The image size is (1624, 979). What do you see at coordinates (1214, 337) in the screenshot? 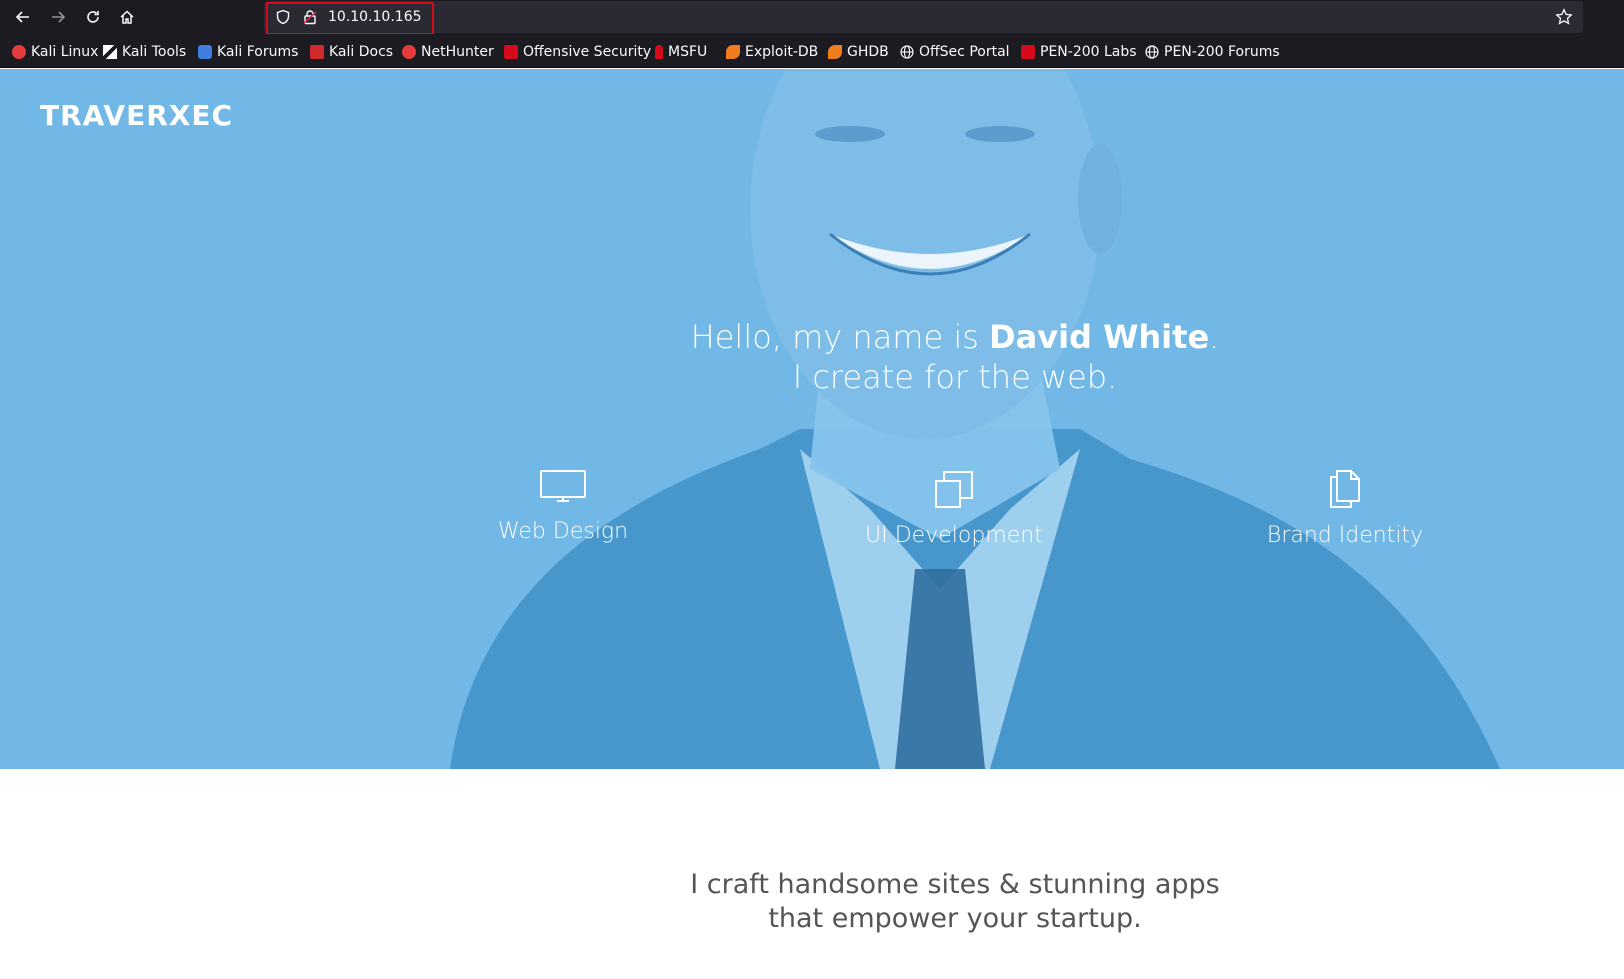
I see `headline-period: .` at bounding box center [1214, 337].